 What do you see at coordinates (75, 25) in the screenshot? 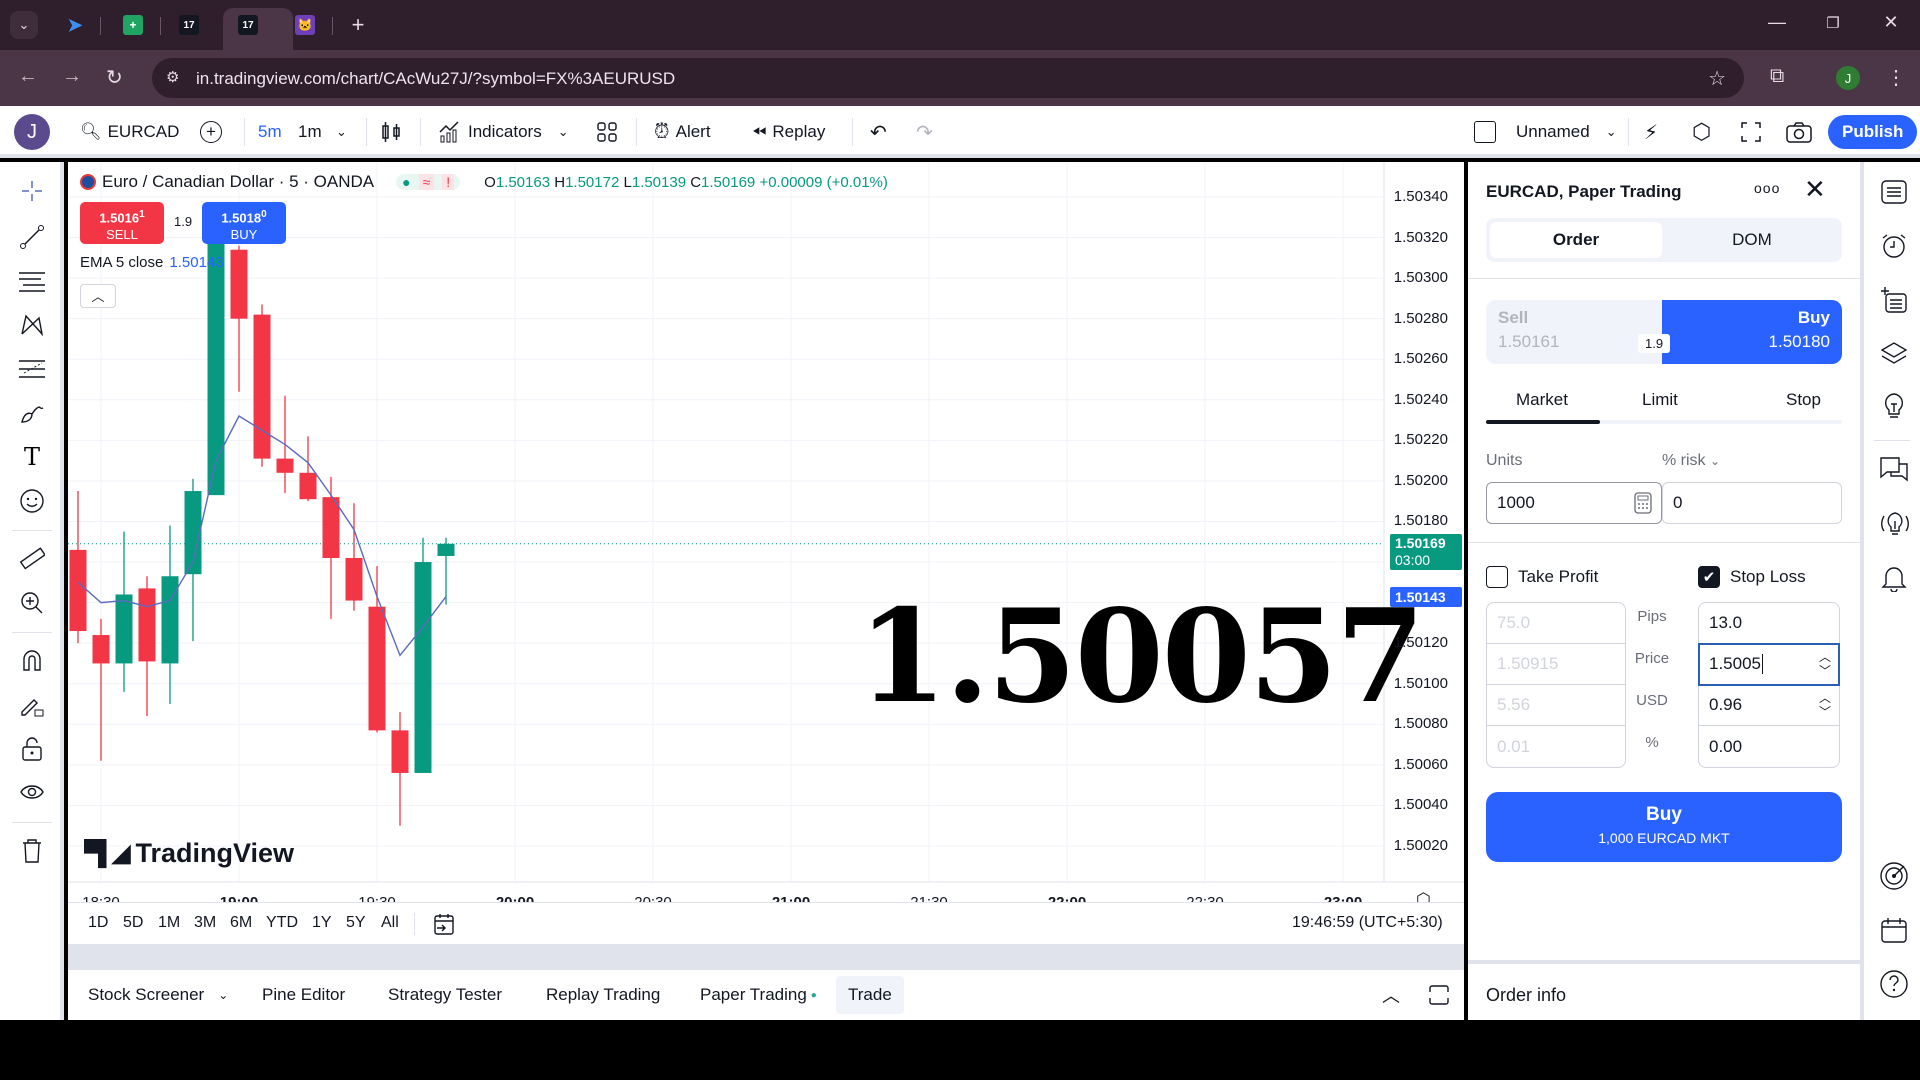
I see `browser-tab: ➤` at bounding box center [75, 25].